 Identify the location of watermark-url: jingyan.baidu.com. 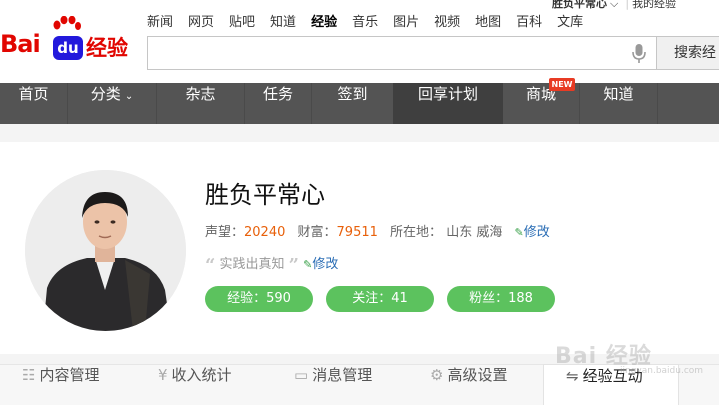
(662, 371).